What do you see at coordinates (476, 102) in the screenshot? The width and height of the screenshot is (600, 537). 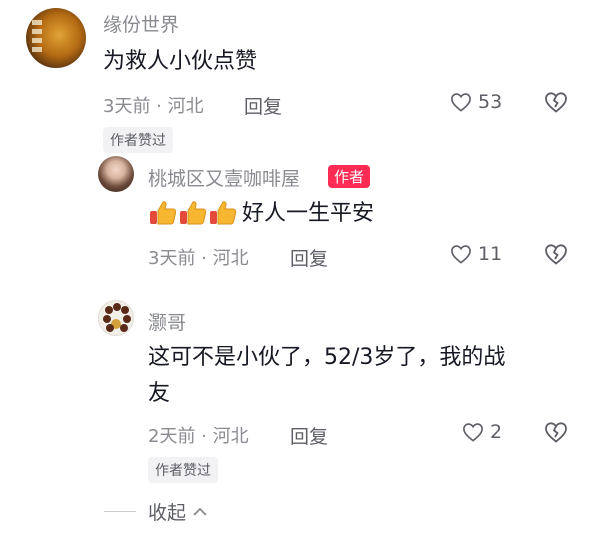 I see `like-button: 53` at bounding box center [476, 102].